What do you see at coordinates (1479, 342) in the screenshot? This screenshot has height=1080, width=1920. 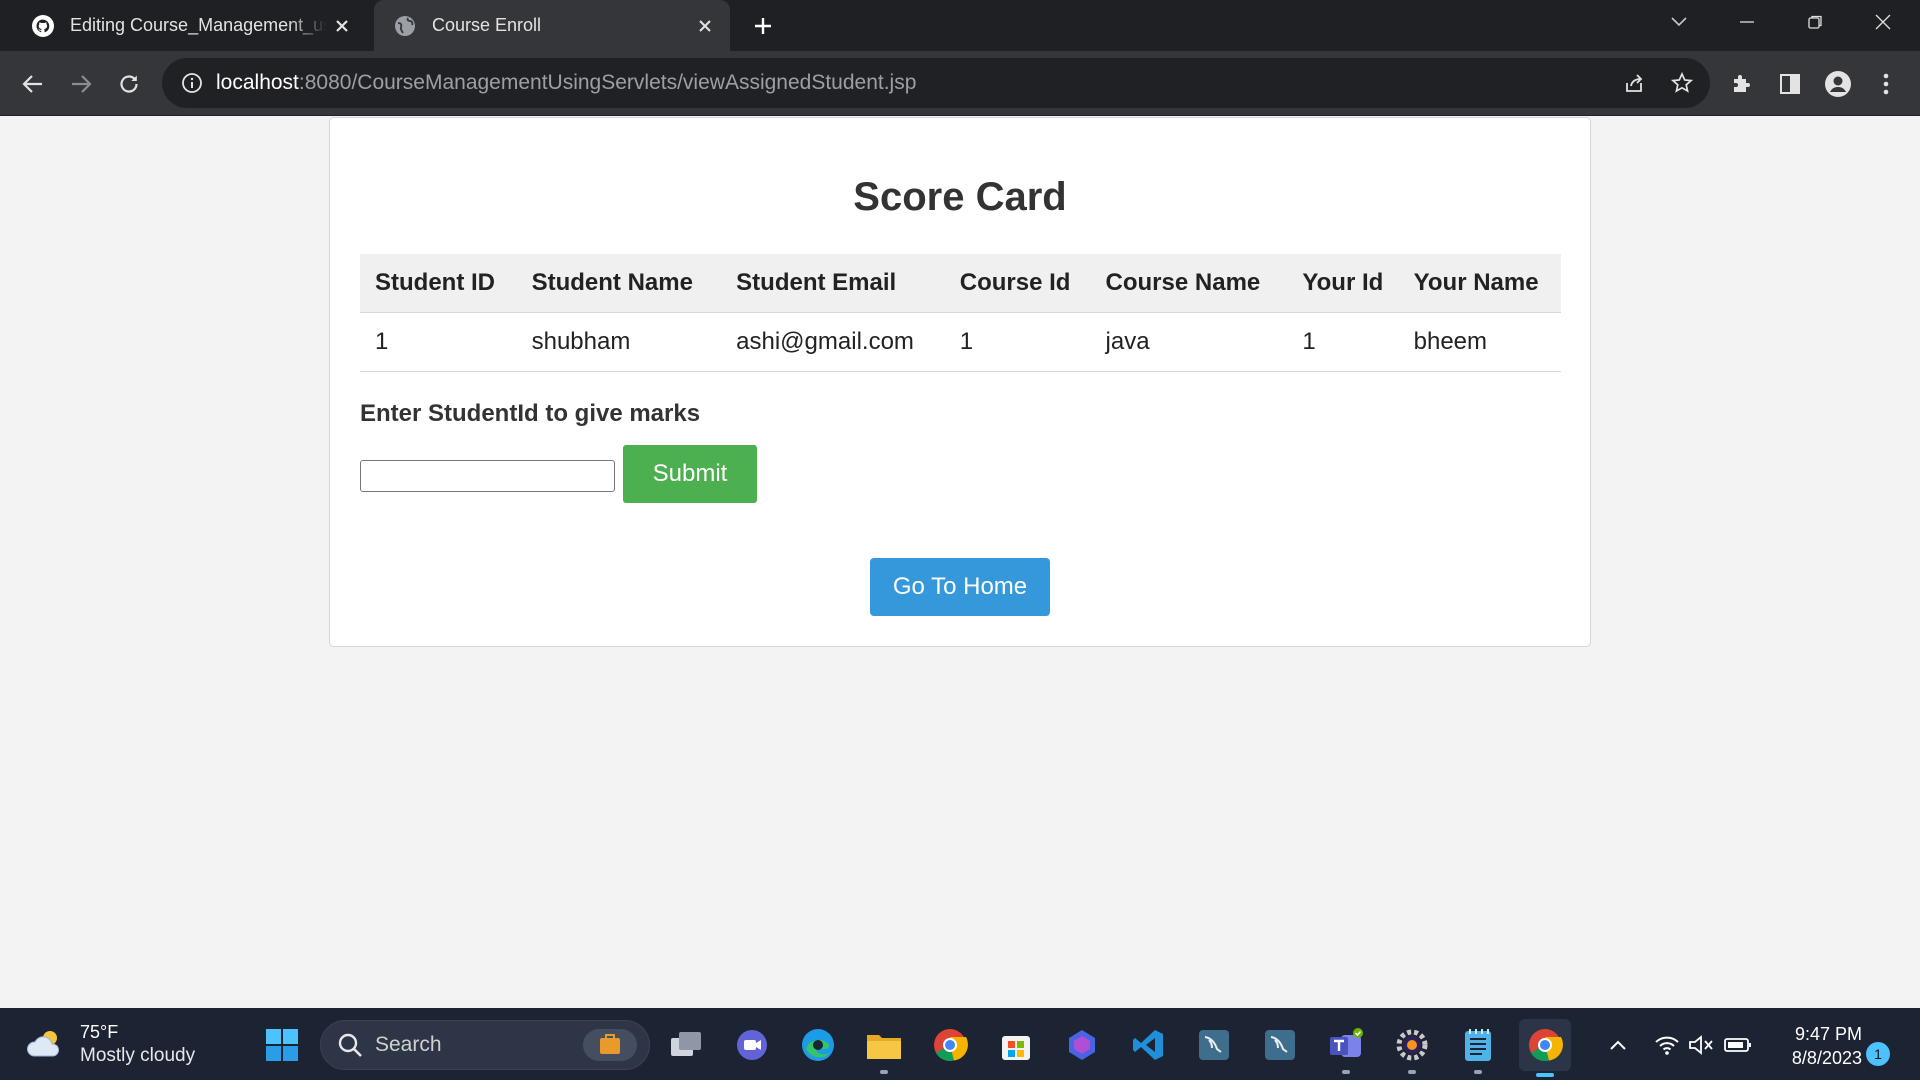 I see `cell-your-name: bheem` at bounding box center [1479, 342].